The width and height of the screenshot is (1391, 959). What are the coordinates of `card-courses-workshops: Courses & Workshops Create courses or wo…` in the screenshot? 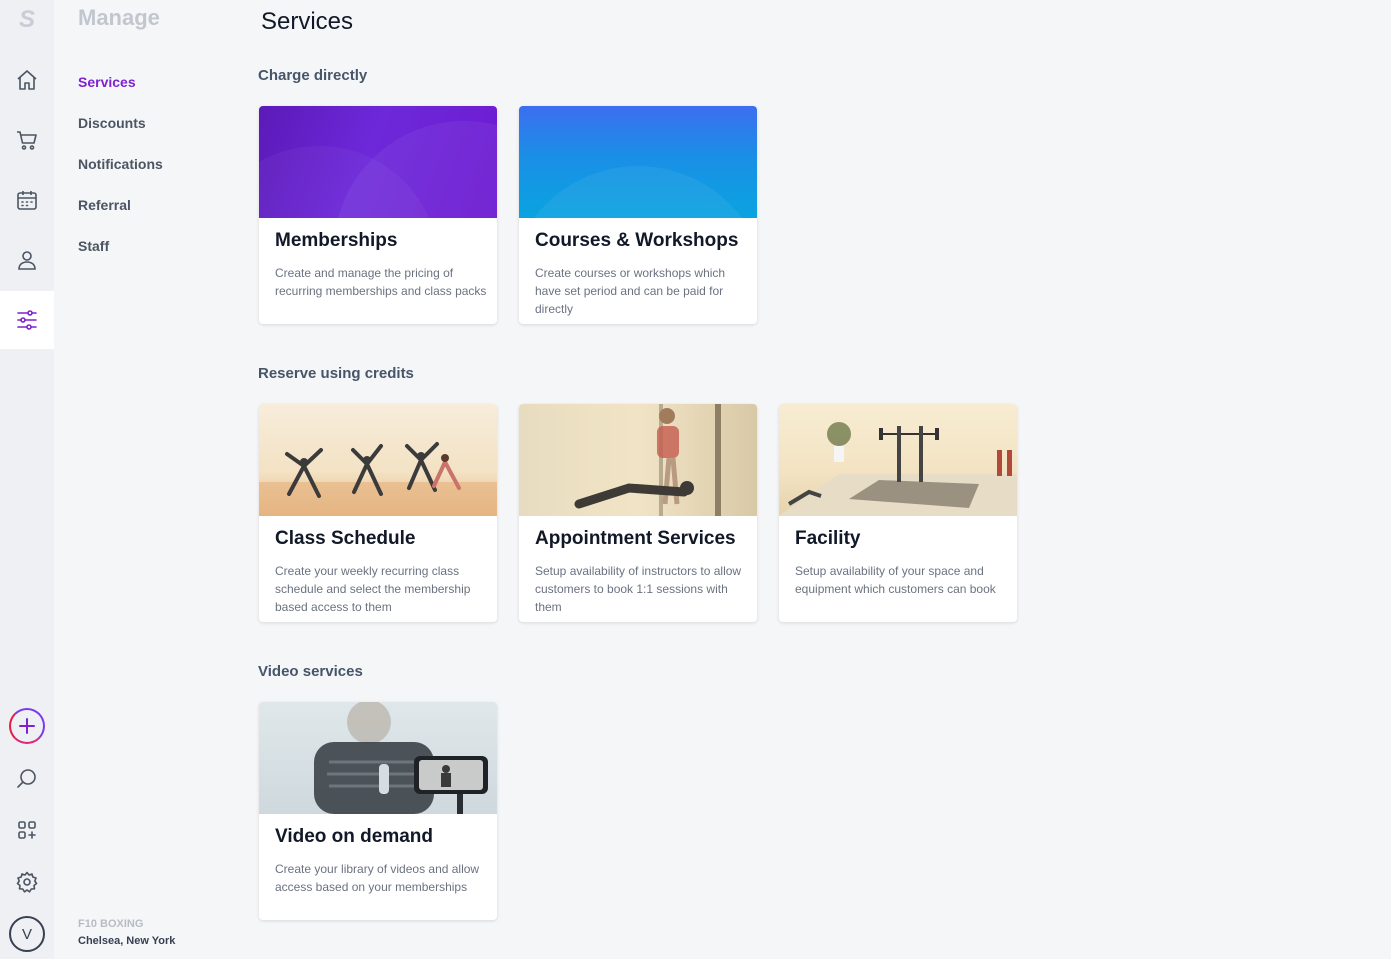 It's located at (638, 215).